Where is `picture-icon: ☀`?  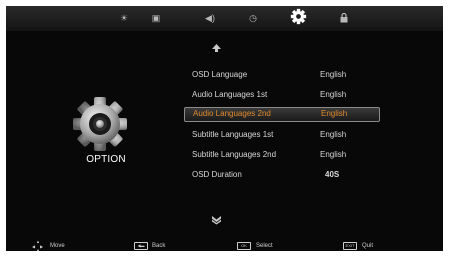
picture-icon: ☀ is located at coordinates (124, 18).